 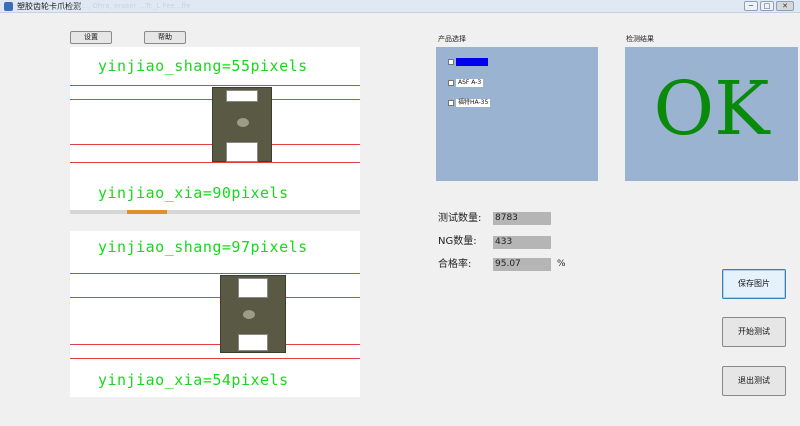 What do you see at coordinates (470, 83) in the screenshot?
I see `product-option-label: ASF A-3` at bounding box center [470, 83].